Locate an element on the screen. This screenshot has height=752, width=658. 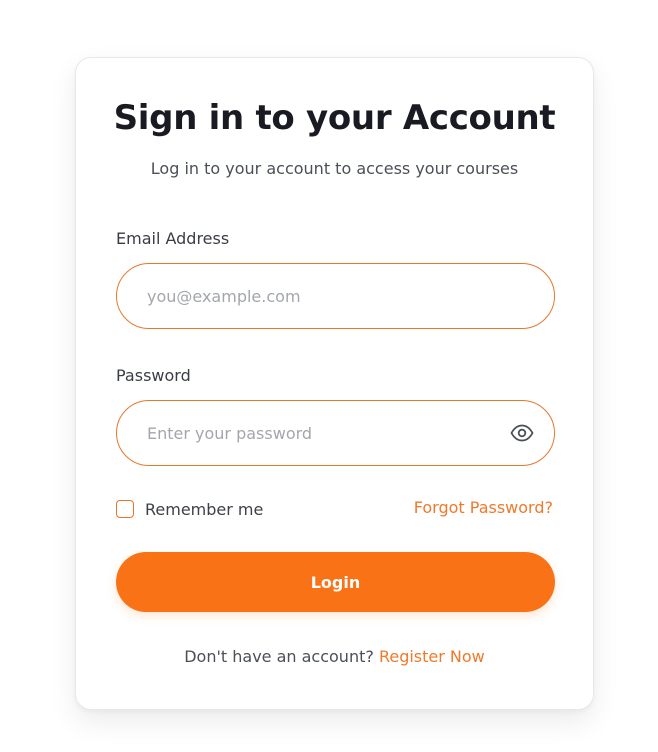
register-prompt: Don't have an account? is located at coordinates (279, 656).